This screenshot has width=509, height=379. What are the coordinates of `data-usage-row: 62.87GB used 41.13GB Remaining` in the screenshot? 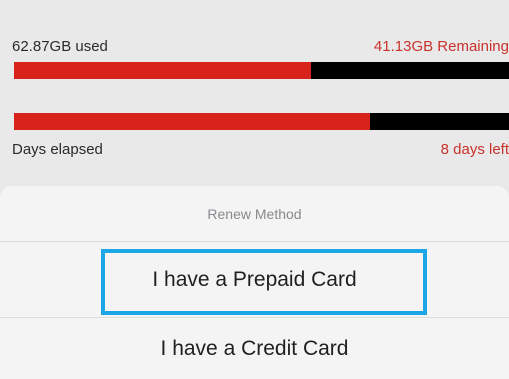 It's located at (260, 46).